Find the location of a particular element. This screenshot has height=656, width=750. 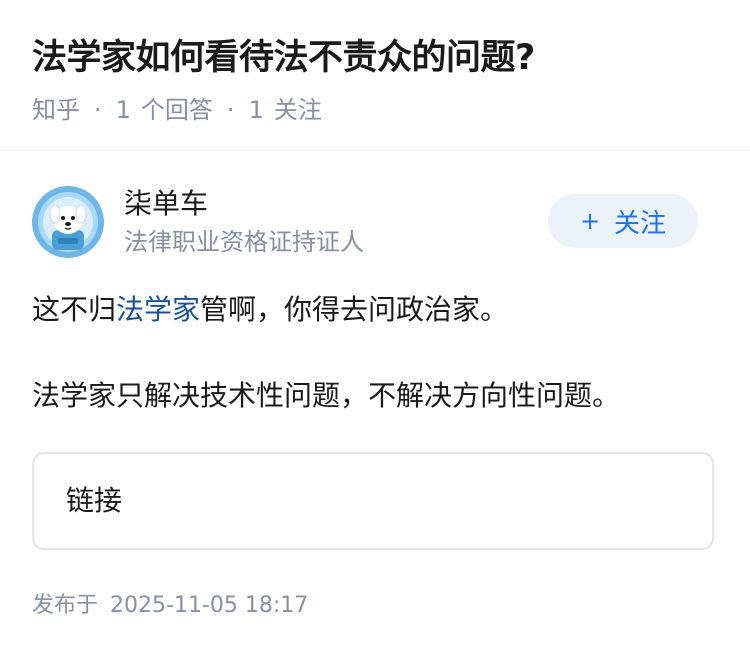

follow-button: + 关注 is located at coordinates (623, 221).